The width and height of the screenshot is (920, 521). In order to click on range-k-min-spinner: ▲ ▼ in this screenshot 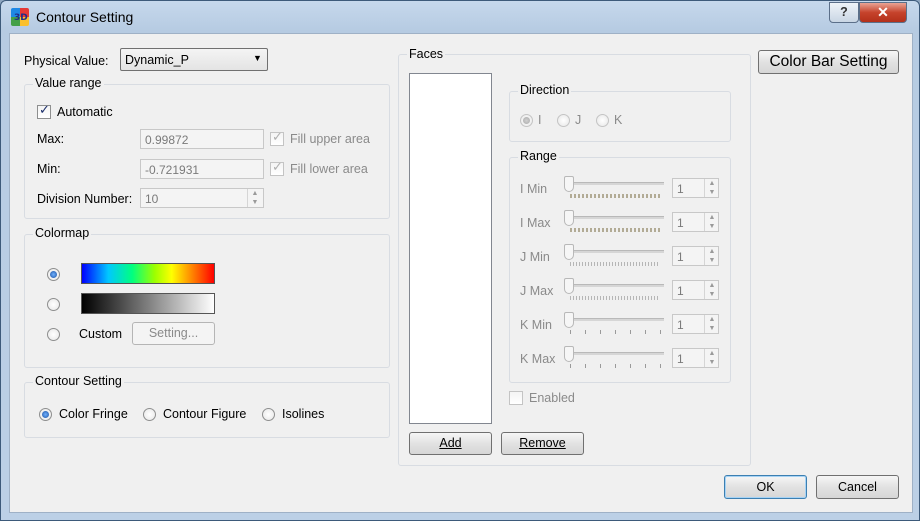, I will do `click(711, 324)`.